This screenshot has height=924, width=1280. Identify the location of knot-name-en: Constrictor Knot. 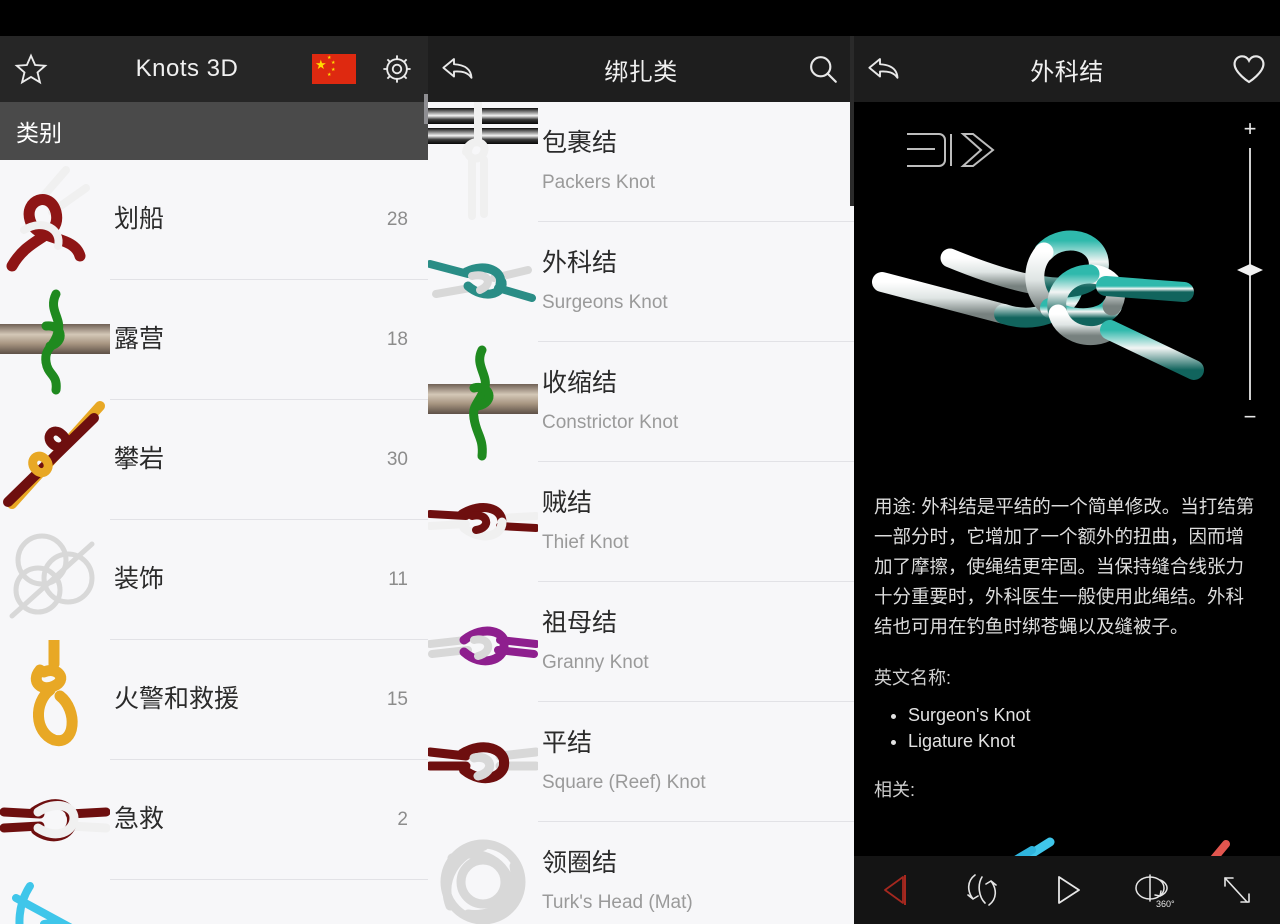
(610, 422).